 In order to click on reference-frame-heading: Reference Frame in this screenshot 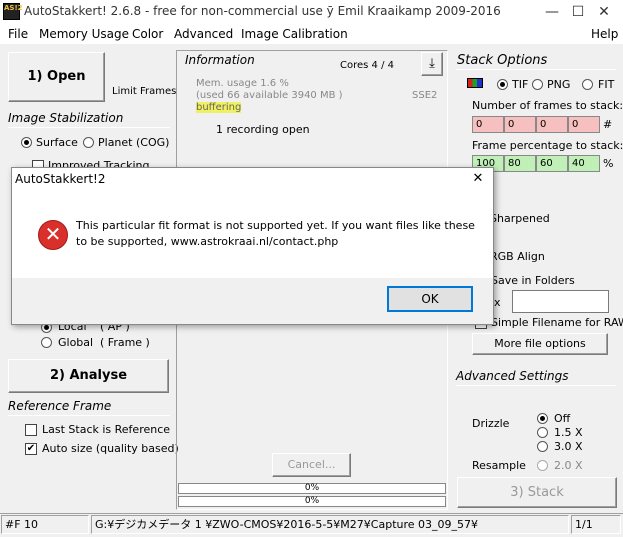, I will do `click(60, 406)`.